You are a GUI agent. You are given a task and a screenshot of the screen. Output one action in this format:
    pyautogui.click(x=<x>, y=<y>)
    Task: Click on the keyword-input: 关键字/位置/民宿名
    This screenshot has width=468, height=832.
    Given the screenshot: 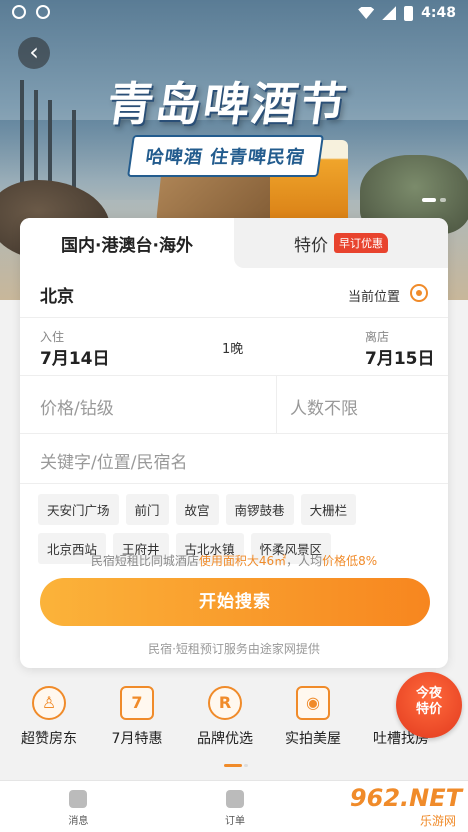 What is the action you would take?
    pyautogui.click(x=113, y=460)
    